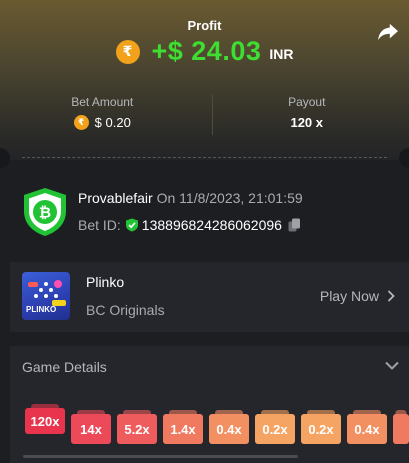 This screenshot has width=409, height=463. I want to click on bet-stats: Bet Amount ₹ $ 0.20 Payout 120 x, so click(204, 116).